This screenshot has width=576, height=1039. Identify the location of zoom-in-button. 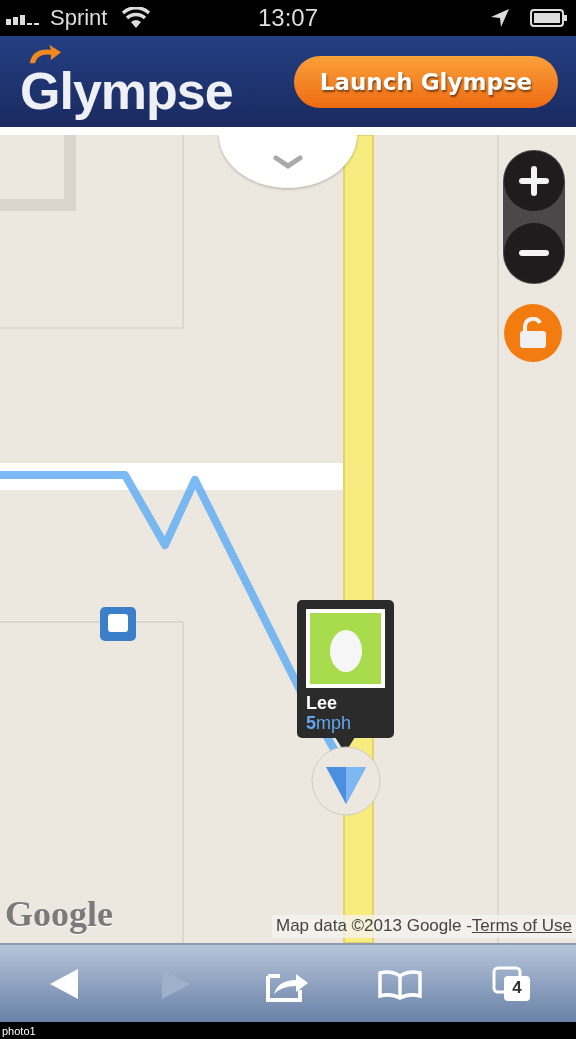
(534, 181).